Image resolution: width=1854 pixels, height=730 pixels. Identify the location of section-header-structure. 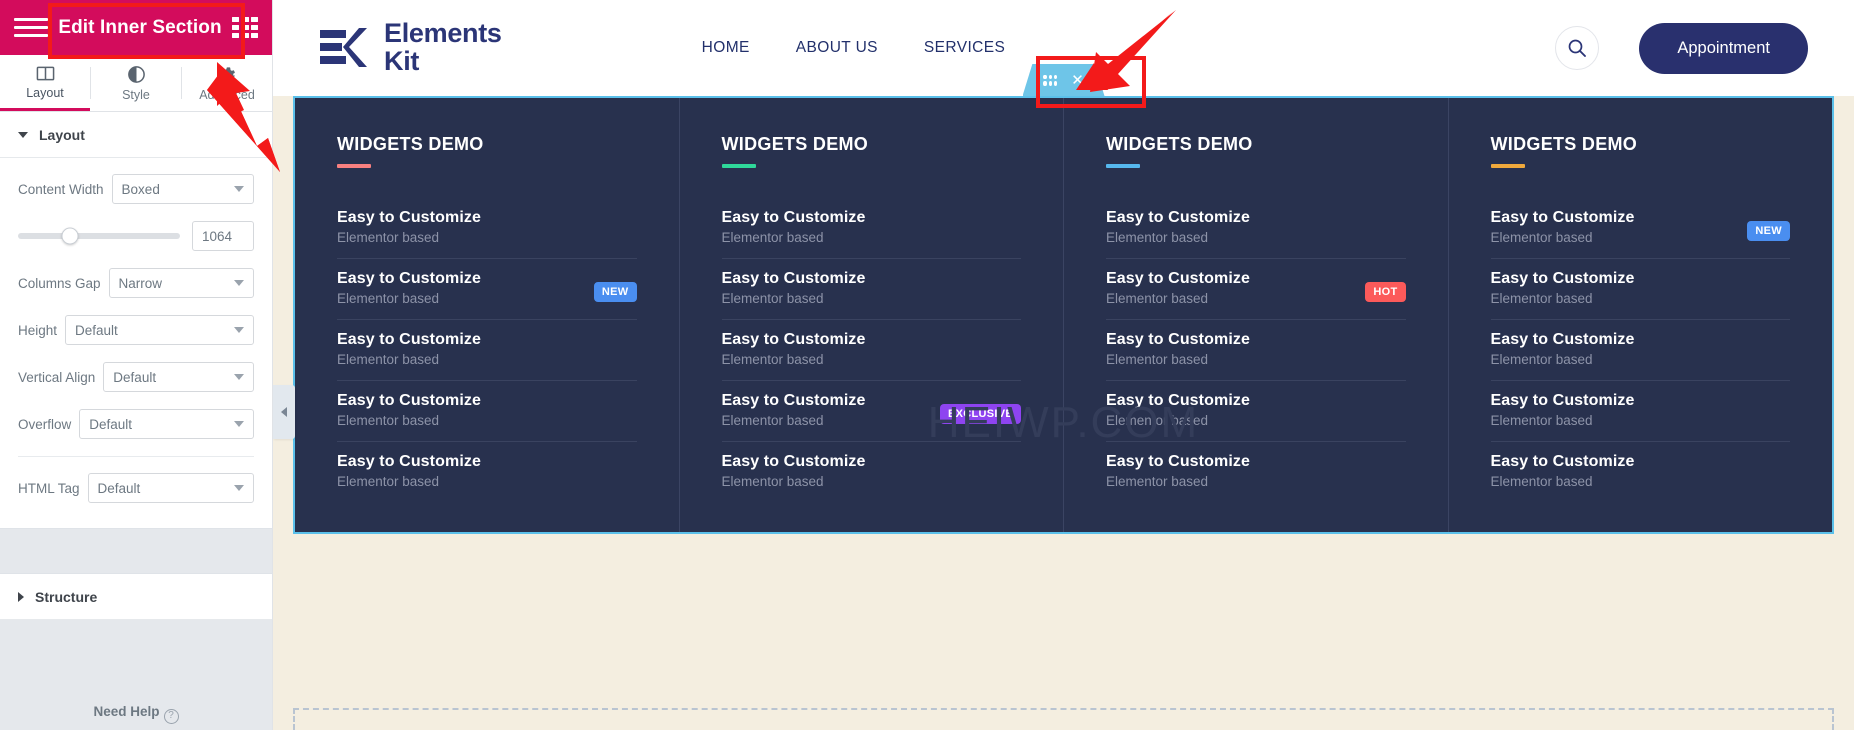
(136, 551).